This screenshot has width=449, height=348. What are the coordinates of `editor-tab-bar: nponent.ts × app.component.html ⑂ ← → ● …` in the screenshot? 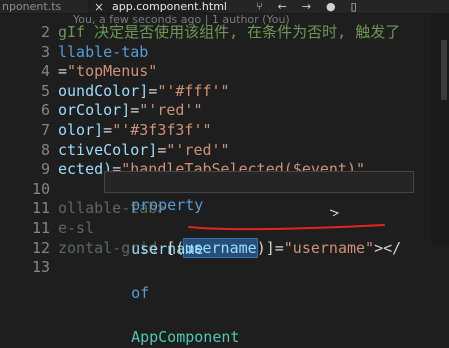 It's located at (224, 7).